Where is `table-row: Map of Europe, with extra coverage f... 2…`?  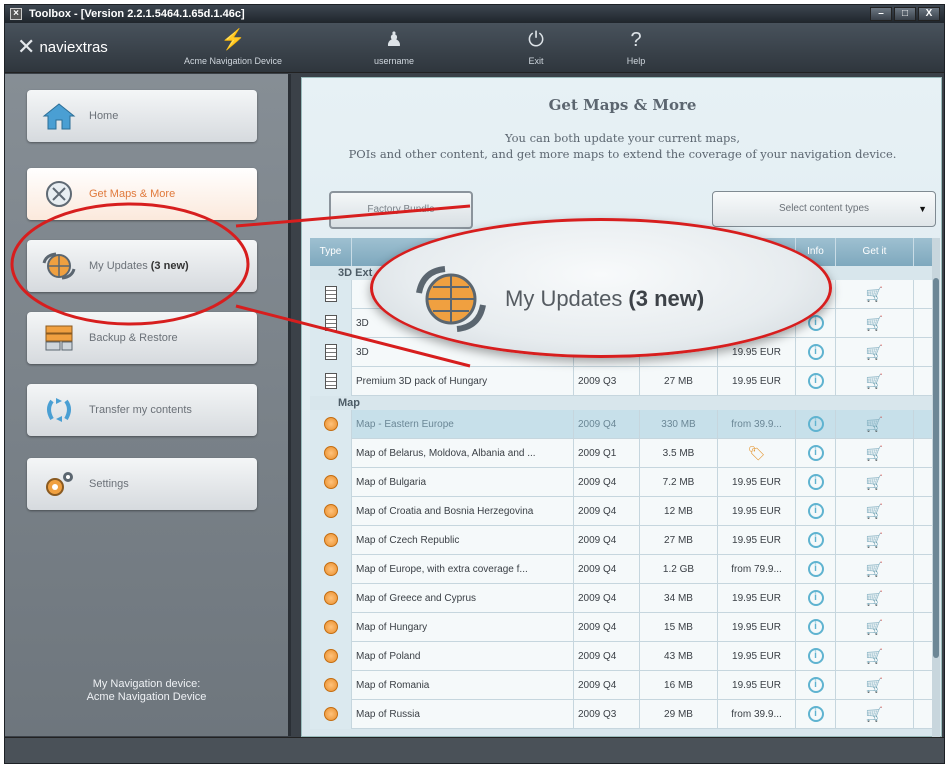
table-row: Map of Europe, with extra coverage f... 2… is located at coordinates (625, 569).